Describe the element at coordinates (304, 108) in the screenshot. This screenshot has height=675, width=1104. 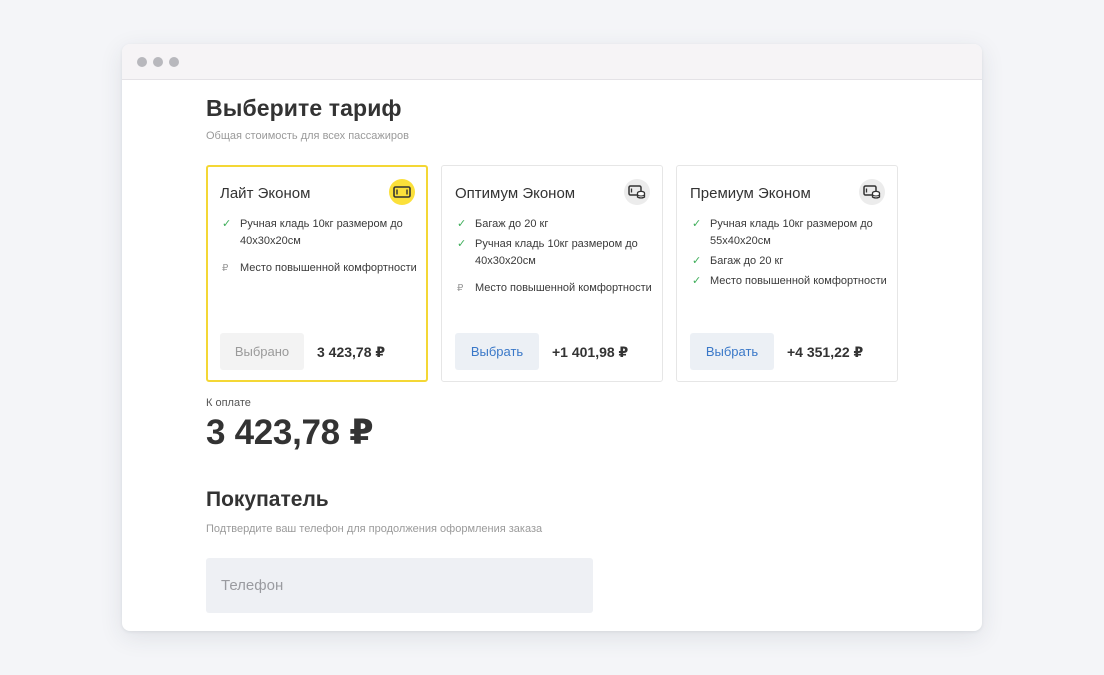
I see `tariff-title: Выберите тариф` at that location.